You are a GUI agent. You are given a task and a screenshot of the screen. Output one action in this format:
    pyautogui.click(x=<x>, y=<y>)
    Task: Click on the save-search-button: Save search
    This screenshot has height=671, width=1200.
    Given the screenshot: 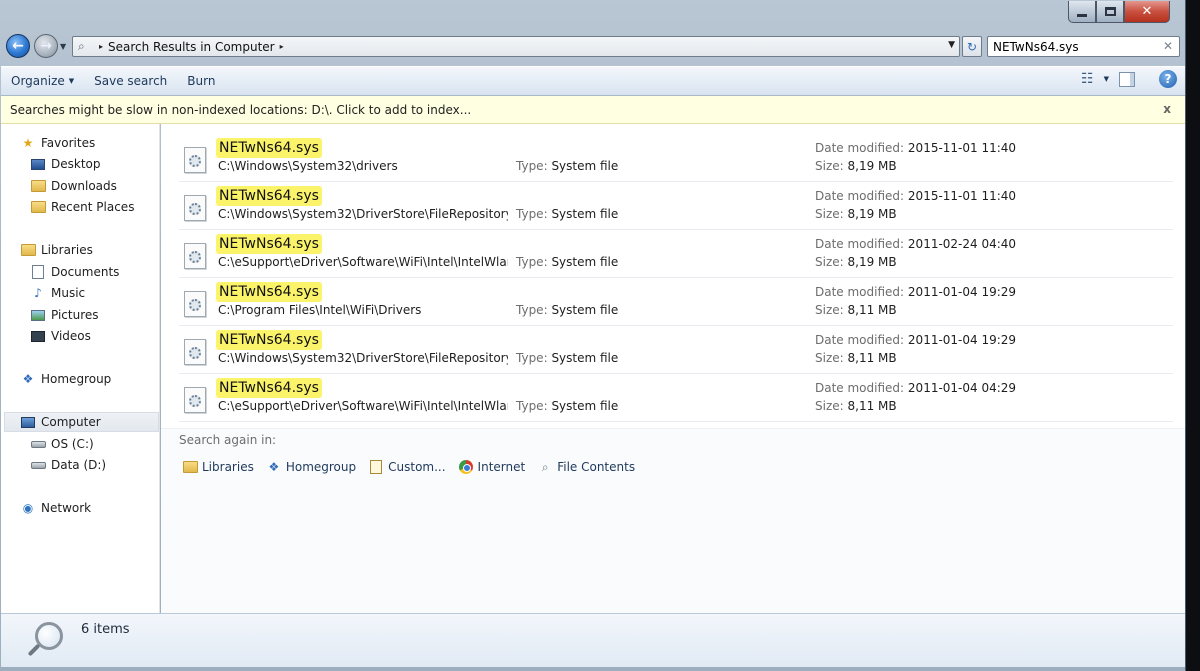 What is the action you would take?
    pyautogui.click(x=130, y=81)
    